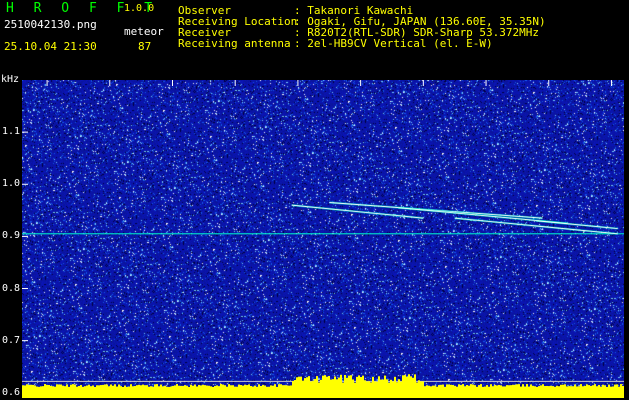 The height and width of the screenshot is (400, 629). Describe the element at coordinates (144, 31) in the screenshot. I see `meteor-label: meteor` at that location.